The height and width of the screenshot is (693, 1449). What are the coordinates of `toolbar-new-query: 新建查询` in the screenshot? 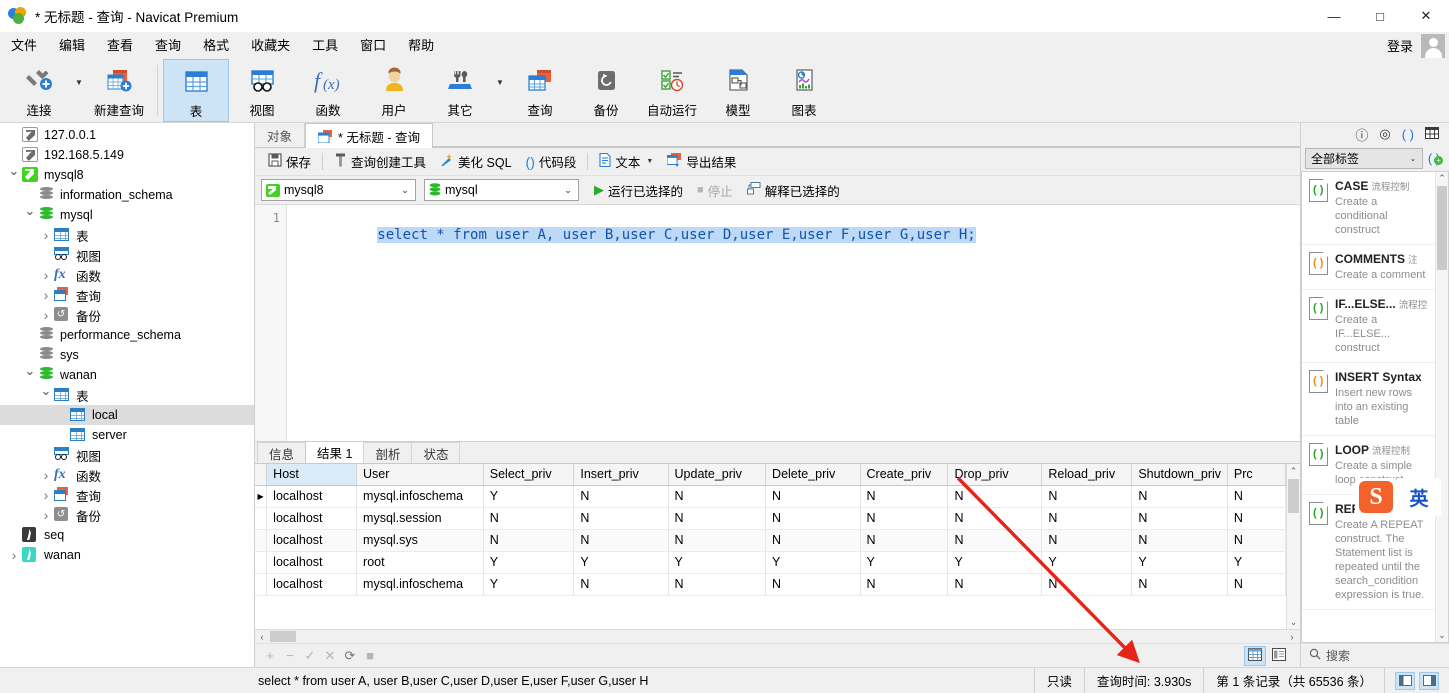 It's located at (119, 90).